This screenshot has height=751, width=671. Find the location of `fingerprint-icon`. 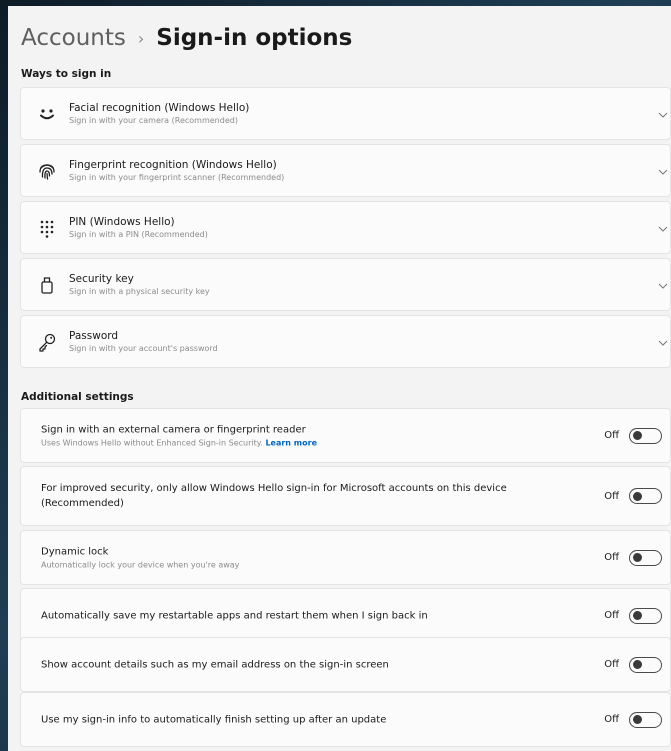

fingerprint-icon is located at coordinates (47, 171).